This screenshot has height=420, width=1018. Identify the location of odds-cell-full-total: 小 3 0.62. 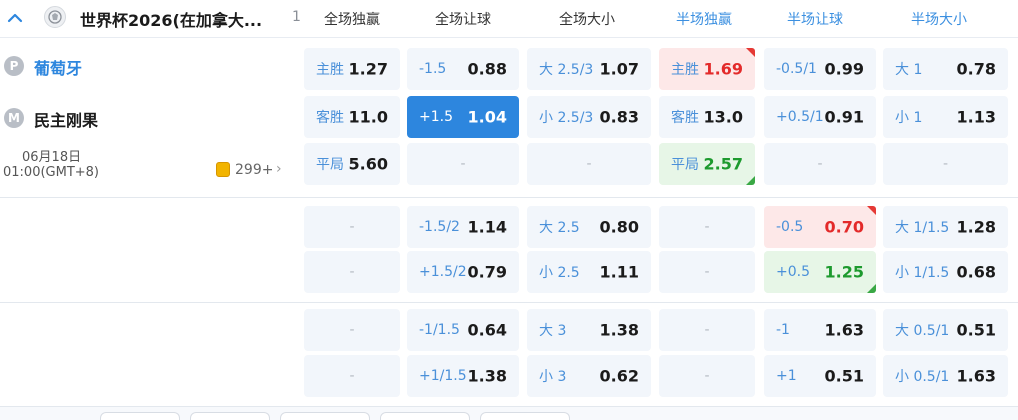
(589, 376).